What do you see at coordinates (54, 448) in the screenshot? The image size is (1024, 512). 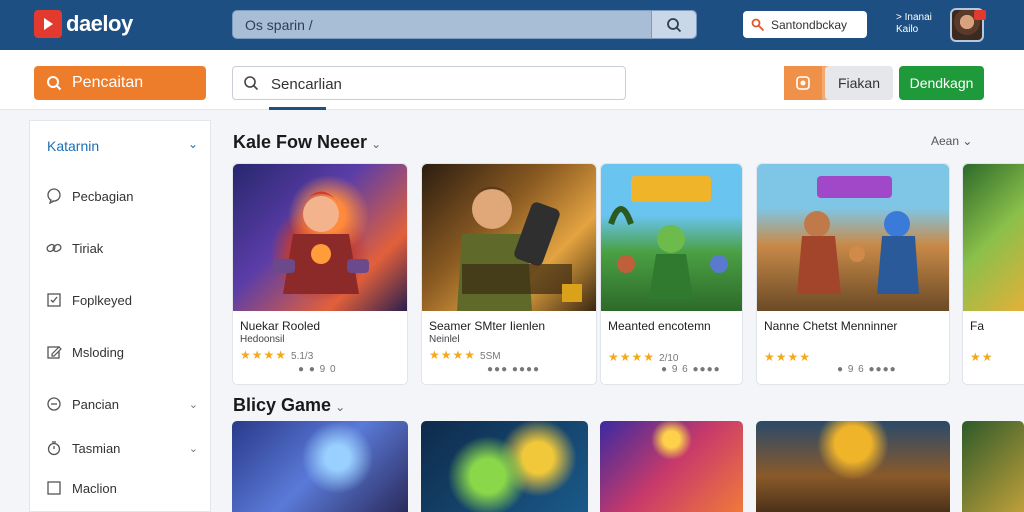 I see `timer-icon` at bounding box center [54, 448].